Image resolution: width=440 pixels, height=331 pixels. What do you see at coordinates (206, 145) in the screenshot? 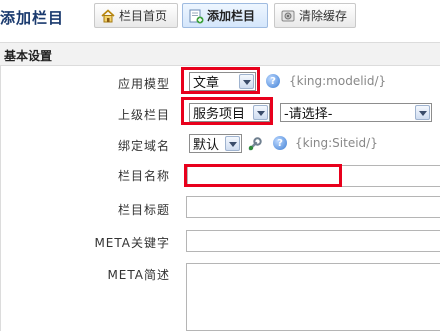
I see `domain-select-value: 默认` at bounding box center [206, 145].